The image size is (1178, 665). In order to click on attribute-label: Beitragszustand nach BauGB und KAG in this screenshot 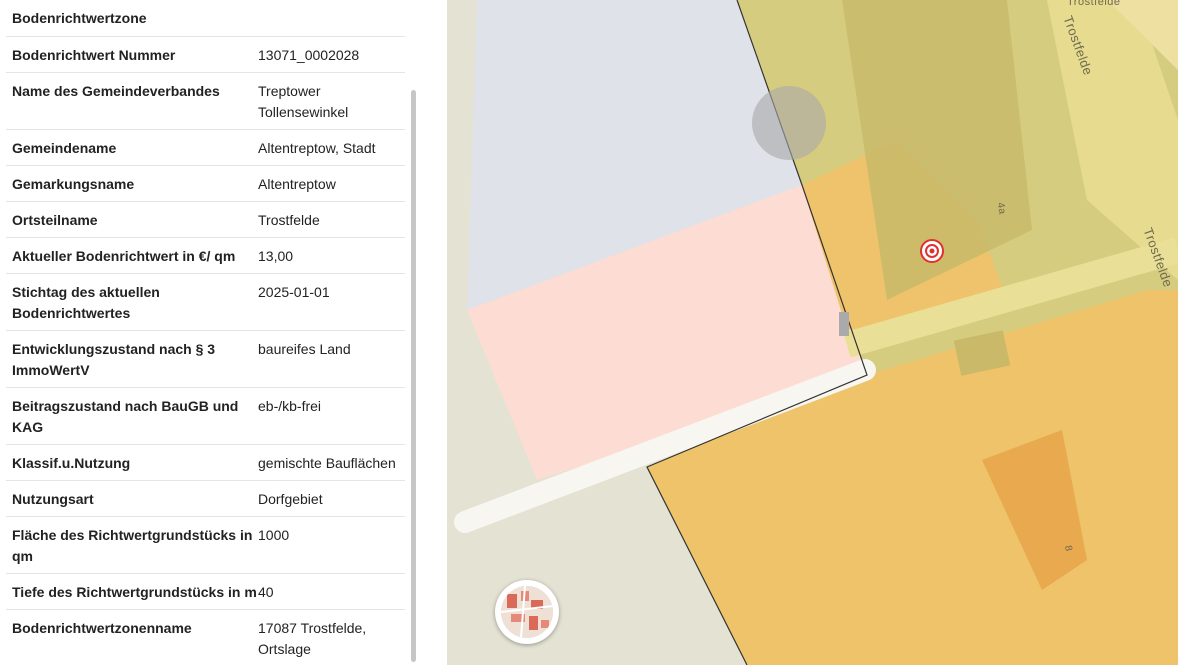, I will do `click(125, 416)`.